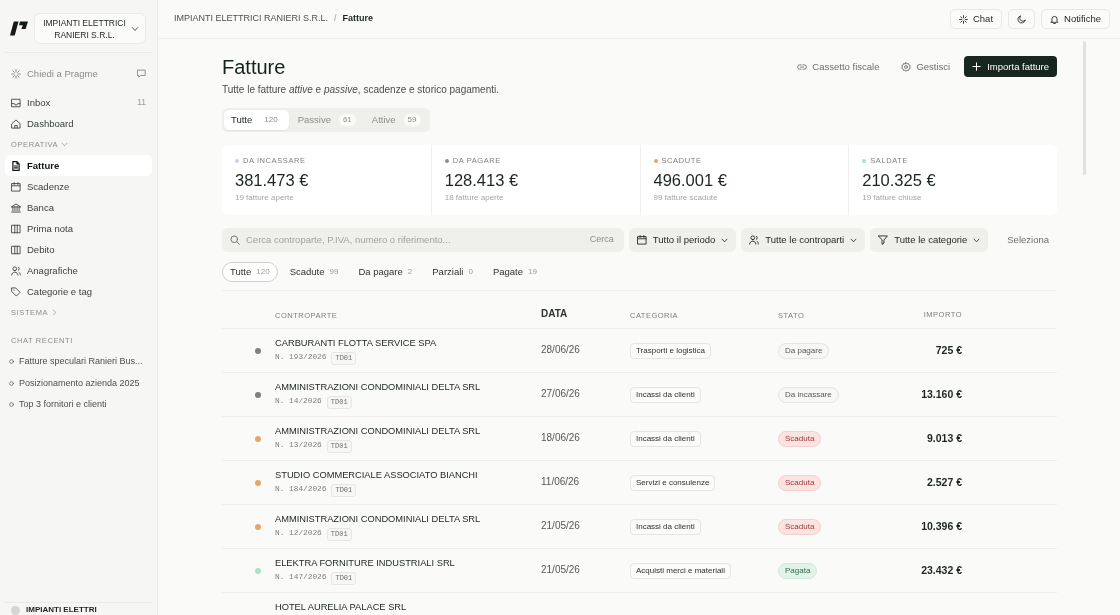 The width and height of the screenshot is (1120, 615). Describe the element at coordinates (254, 67) in the screenshot. I see `page-title: Fatture` at that location.